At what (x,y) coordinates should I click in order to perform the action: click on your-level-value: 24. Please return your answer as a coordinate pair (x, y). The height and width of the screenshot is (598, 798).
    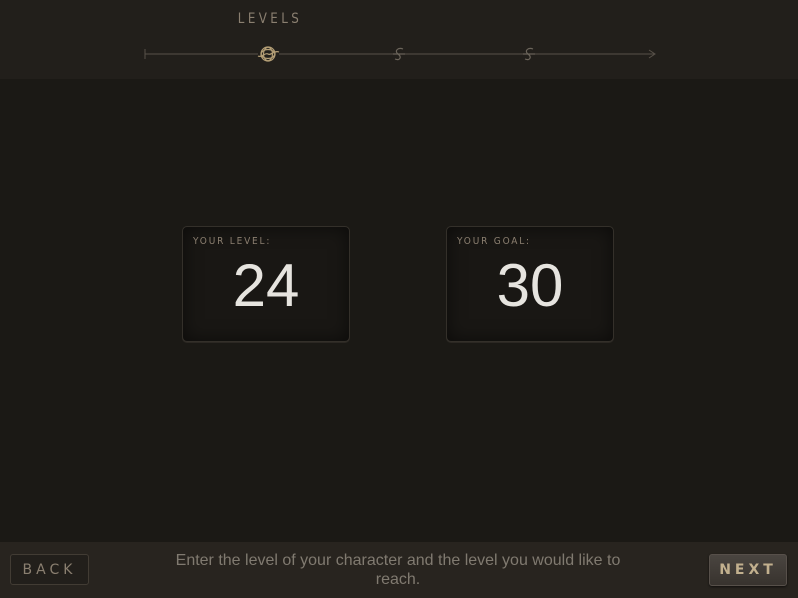
    Looking at the image, I should click on (266, 286).